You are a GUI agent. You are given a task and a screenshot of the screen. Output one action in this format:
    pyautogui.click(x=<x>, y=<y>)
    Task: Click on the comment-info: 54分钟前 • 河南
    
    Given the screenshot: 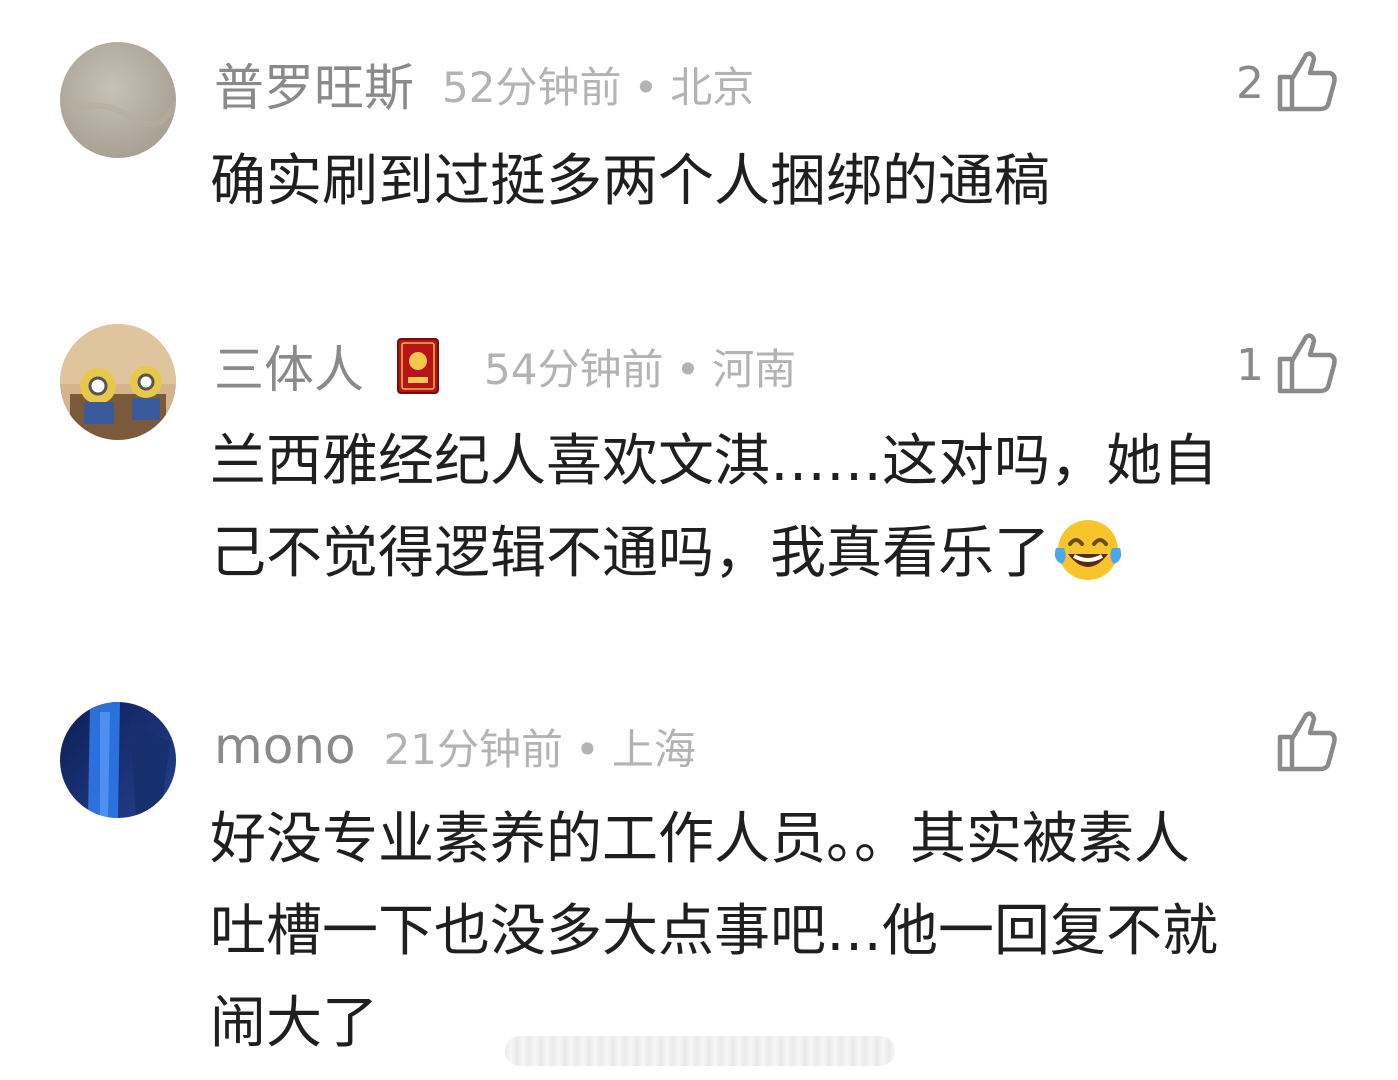 What is the action you would take?
    pyautogui.click(x=640, y=366)
    